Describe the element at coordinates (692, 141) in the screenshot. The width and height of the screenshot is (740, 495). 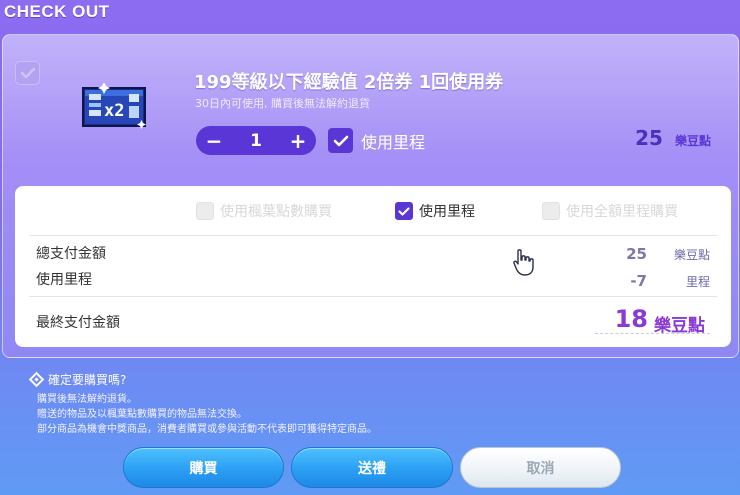
I see `item-price-unit: 樂豆點` at that location.